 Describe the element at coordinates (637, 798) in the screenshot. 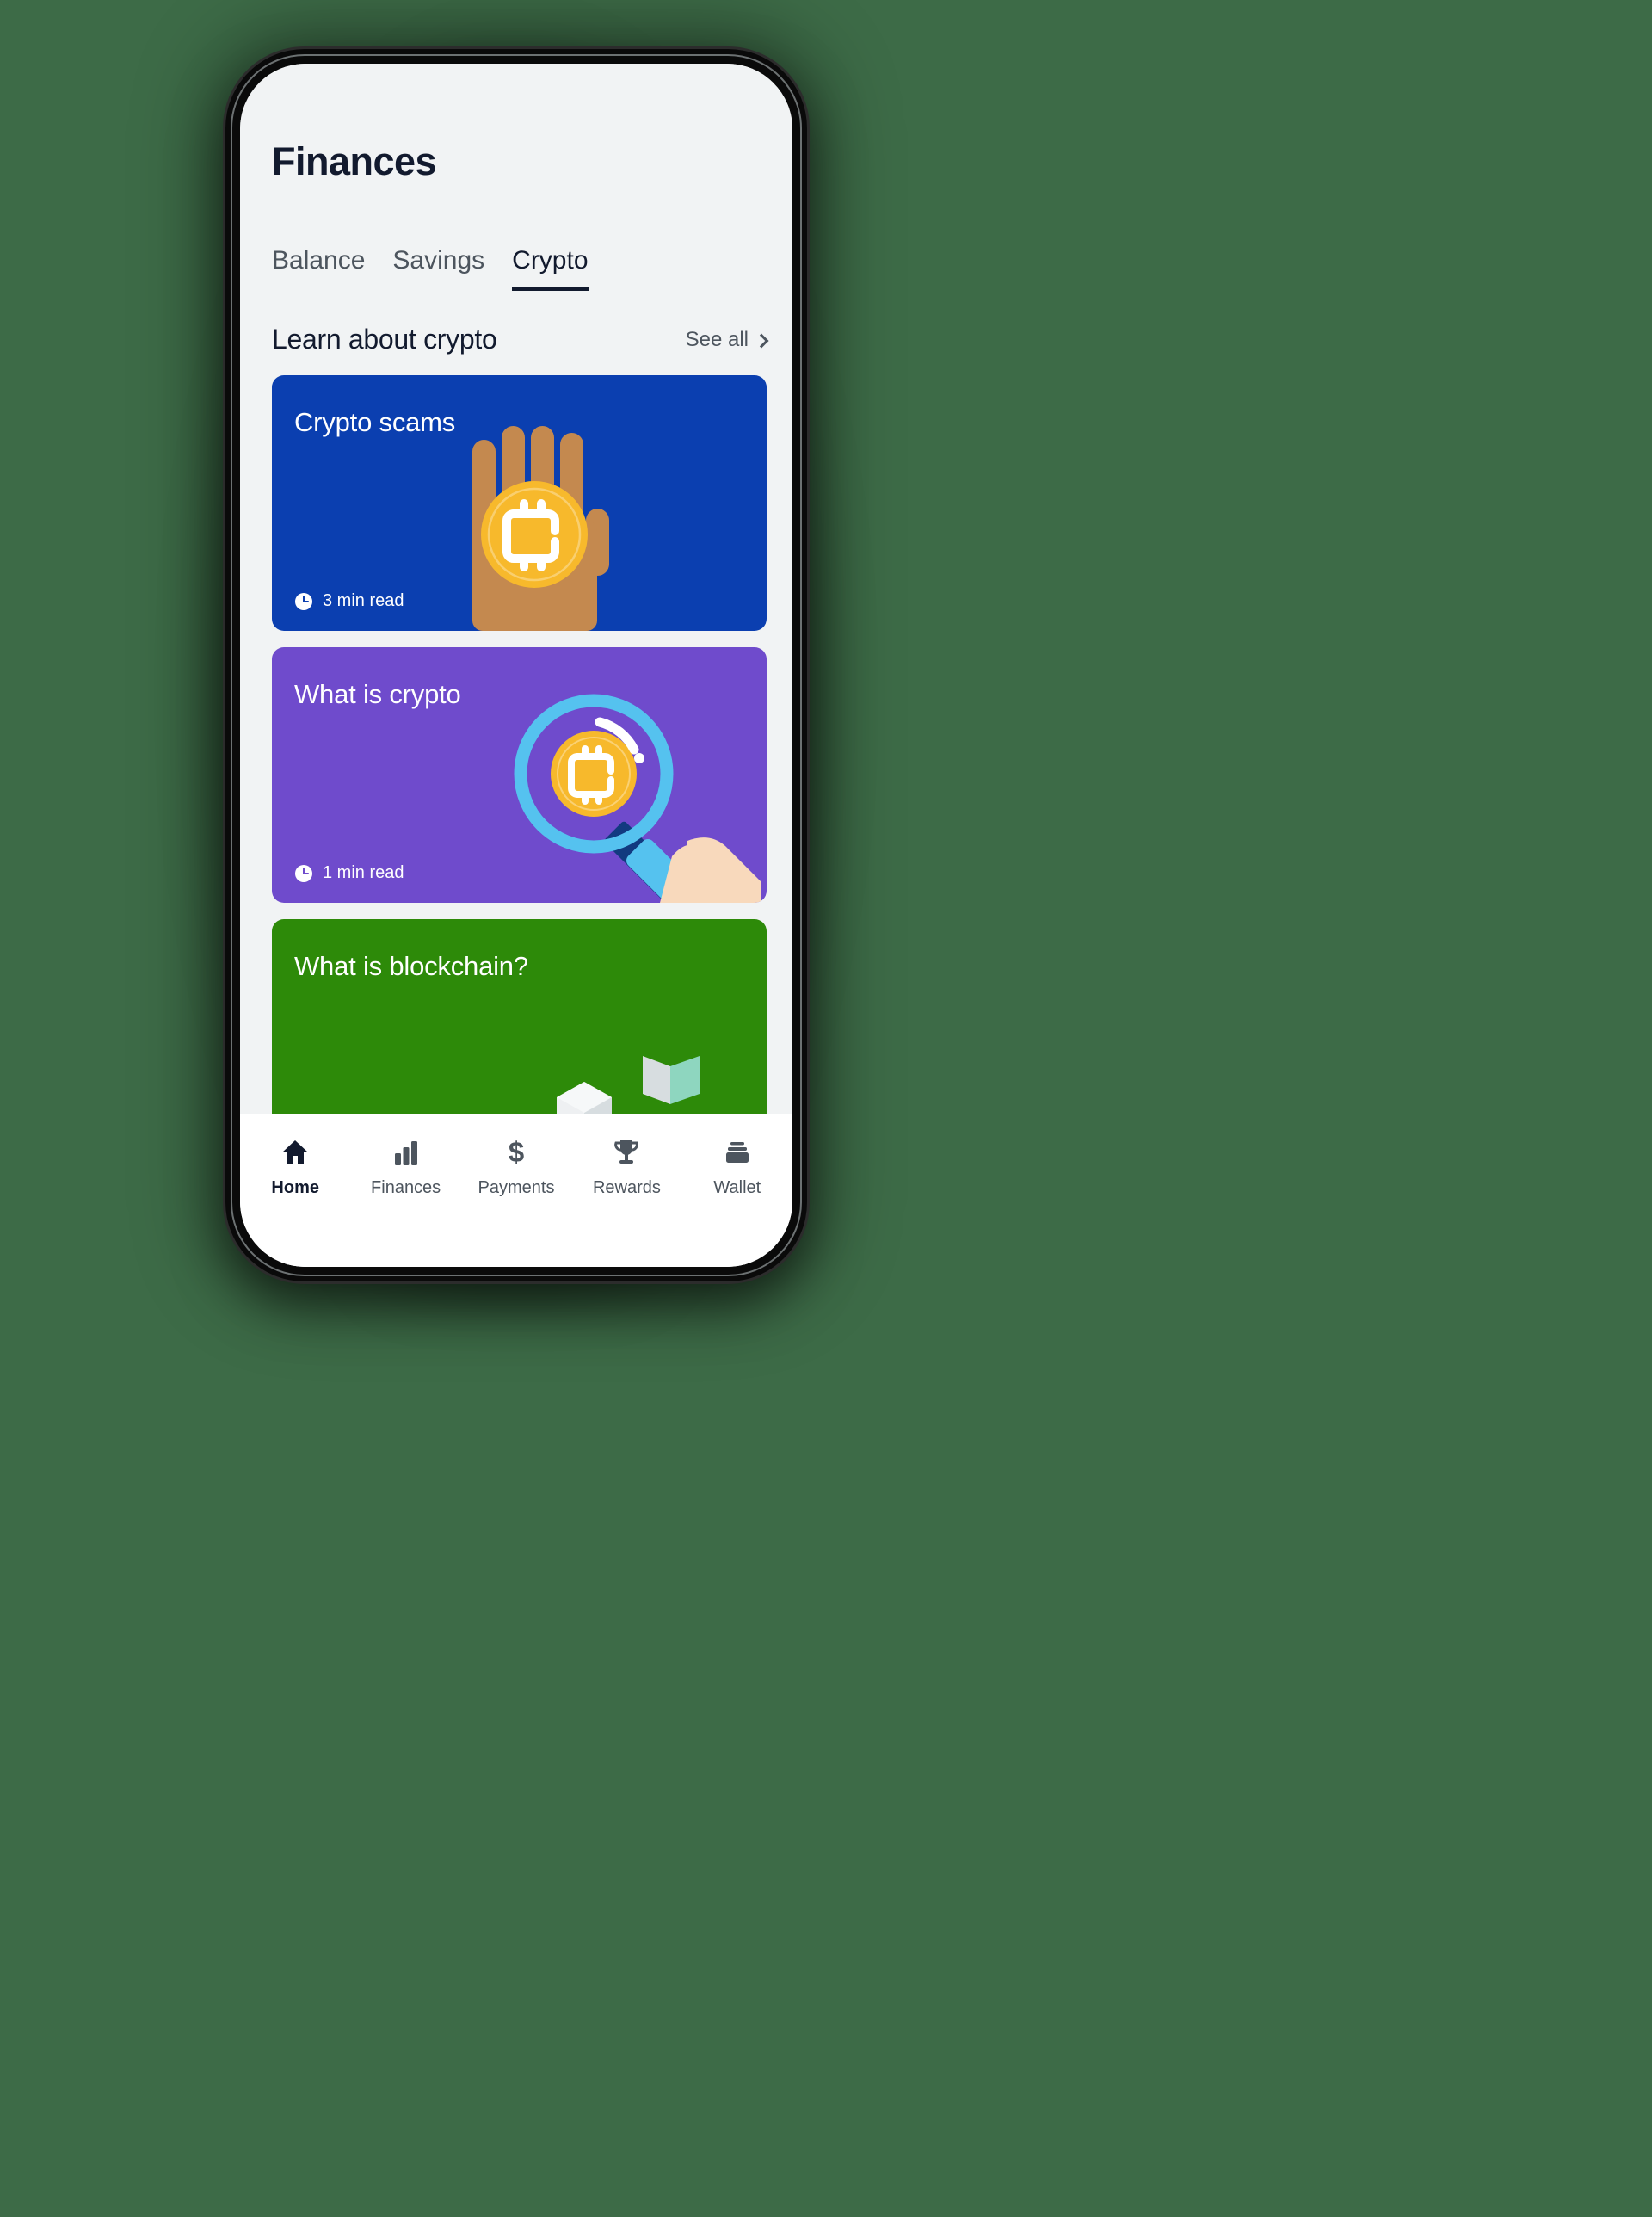

I see `magnifier-over-coin-illustration` at that location.